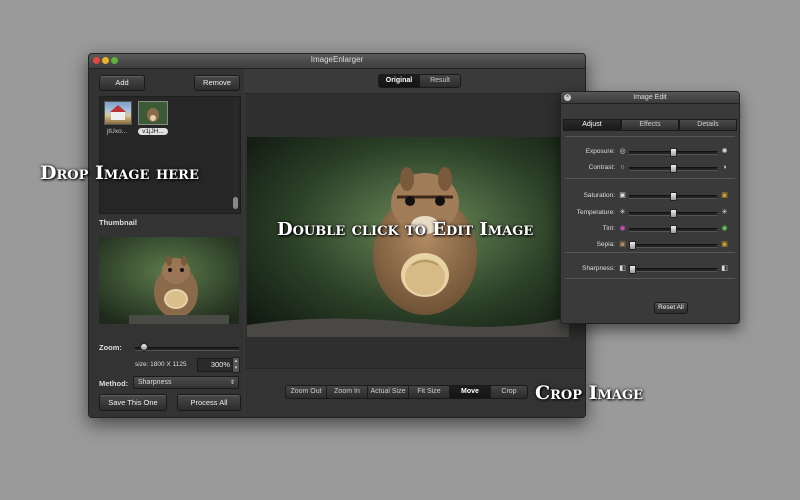 The width and height of the screenshot is (800, 500). Describe the element at coordinates (567, 97) in the screenshot. I see `close-icon: ×` at that location.